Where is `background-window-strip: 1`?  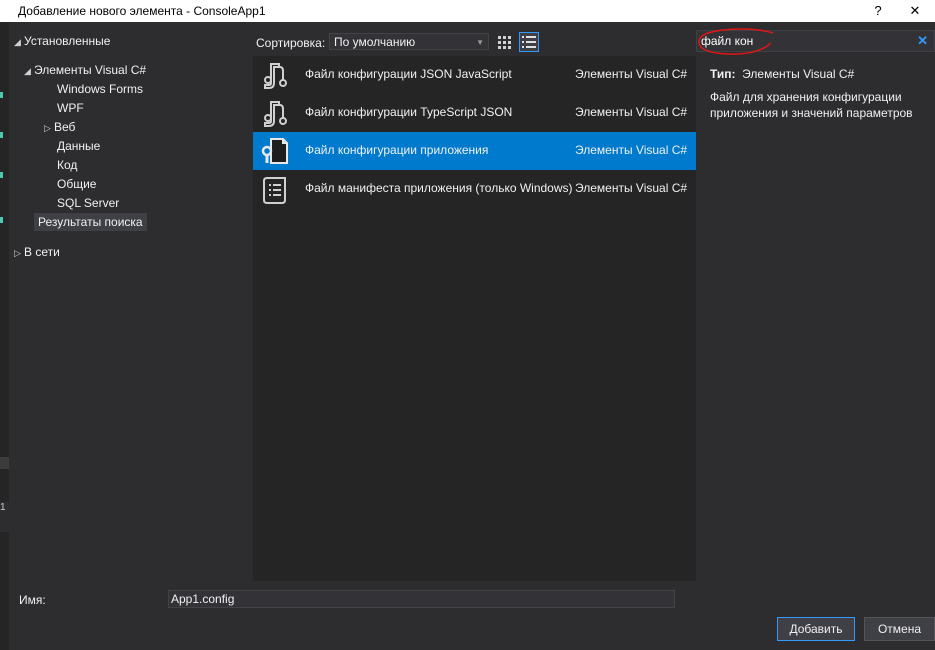 background-window-strip: 1 is located at coordinates (4, 336).